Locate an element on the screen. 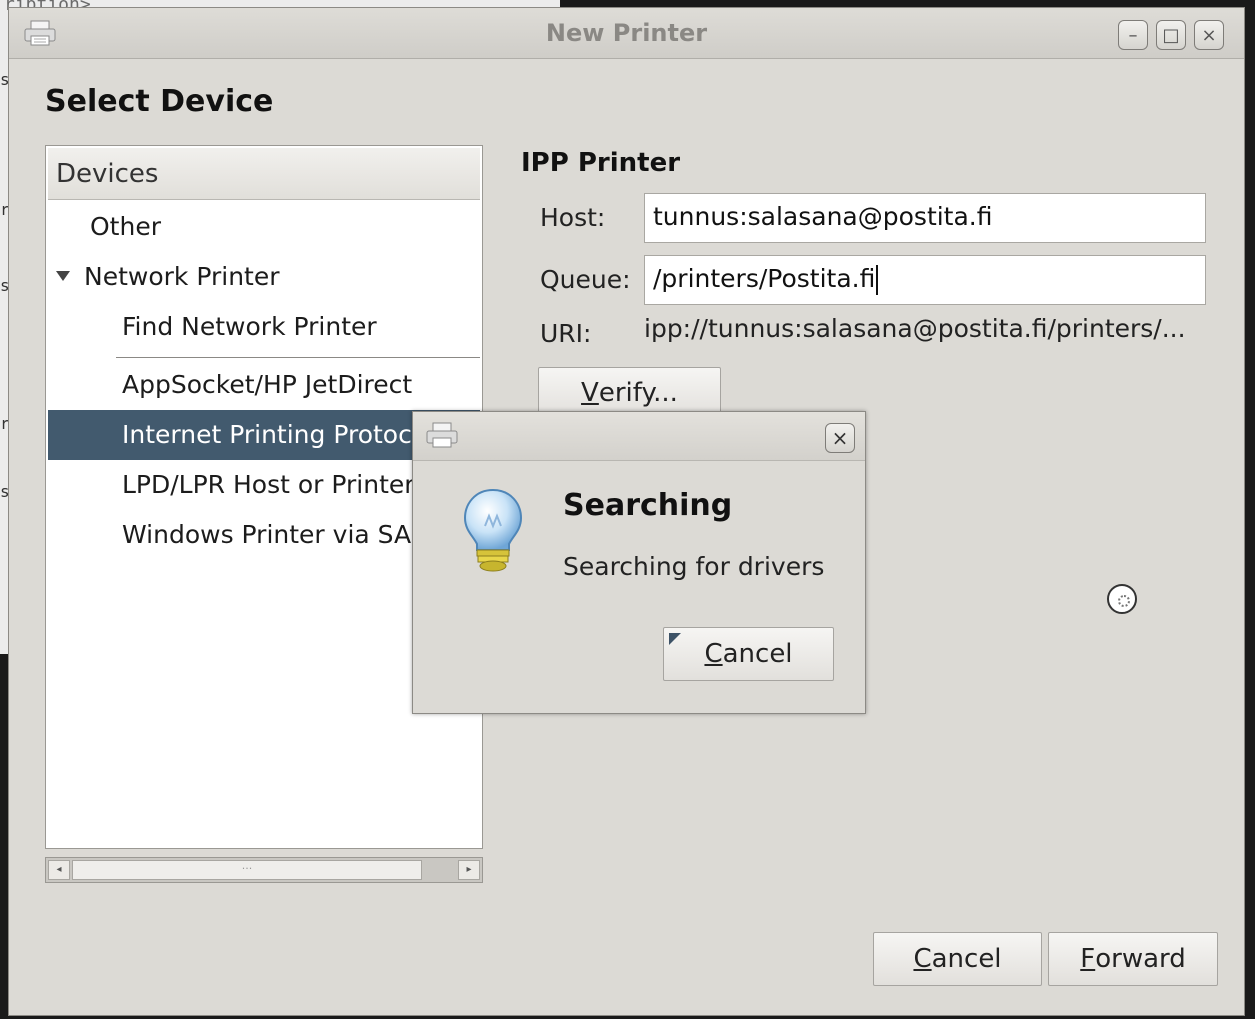  tree-item-find-network-printer: Find Network Printer is located at coordinates (264, 327).